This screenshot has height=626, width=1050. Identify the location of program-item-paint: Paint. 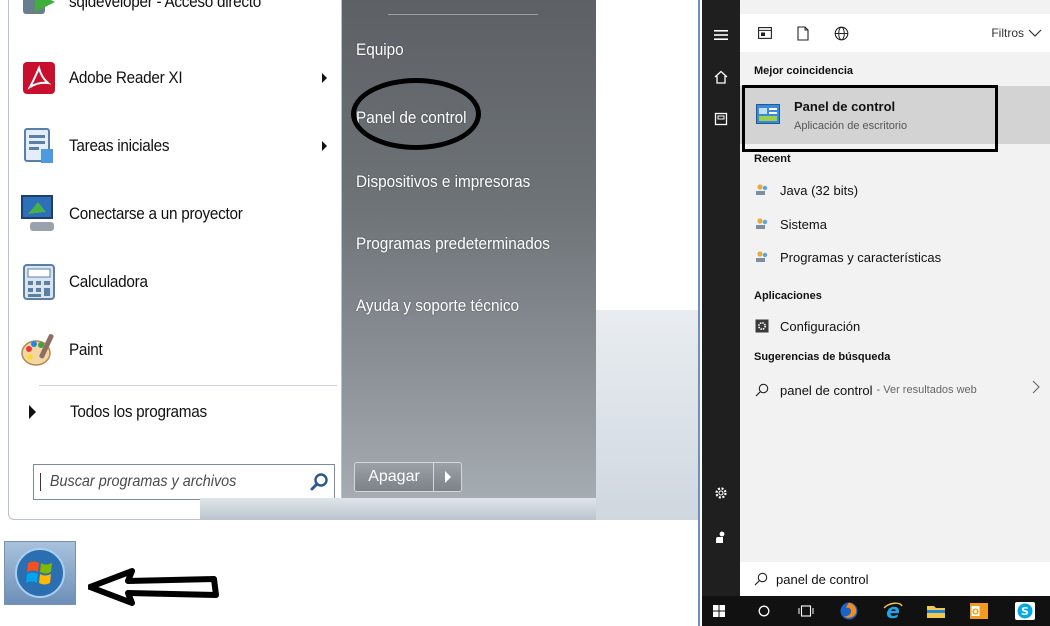
(176, 350).